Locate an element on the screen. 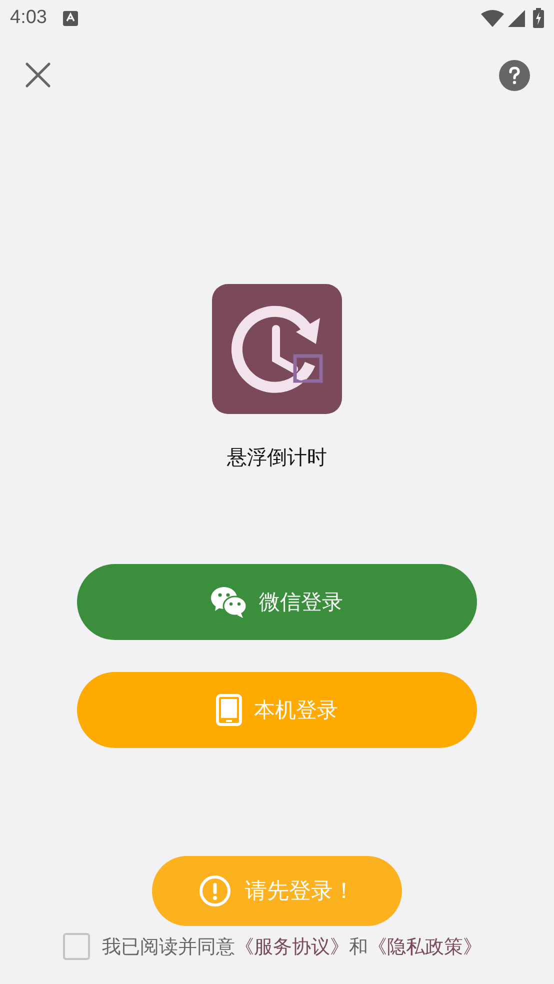 This screenshot has height=984, width=554. login-toast: 请先登录！ is located at coordinates (277, 891).